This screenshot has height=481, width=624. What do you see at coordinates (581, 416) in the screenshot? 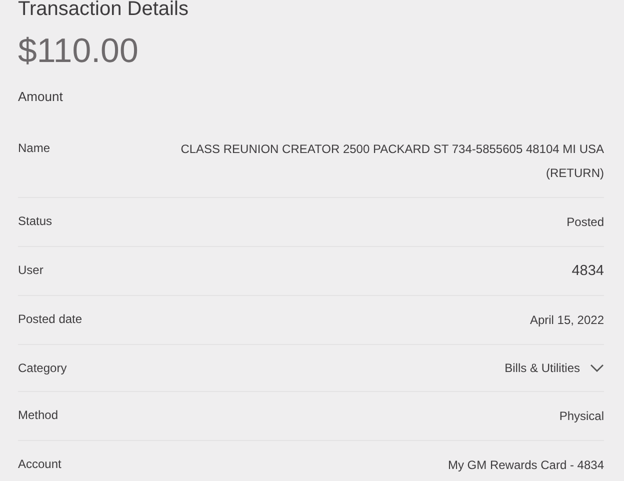
I see `field-value: Physical` at bounding box center [581, 416].